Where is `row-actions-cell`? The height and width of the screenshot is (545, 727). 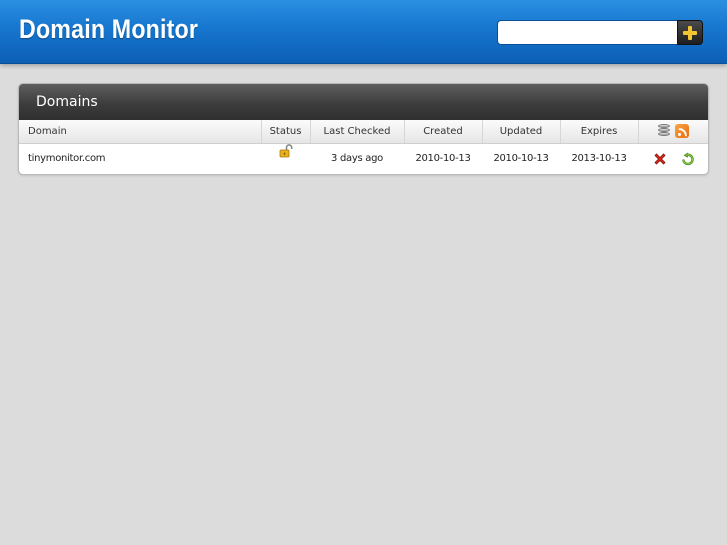
row-actions-cell is located at coordinates (673, 158).